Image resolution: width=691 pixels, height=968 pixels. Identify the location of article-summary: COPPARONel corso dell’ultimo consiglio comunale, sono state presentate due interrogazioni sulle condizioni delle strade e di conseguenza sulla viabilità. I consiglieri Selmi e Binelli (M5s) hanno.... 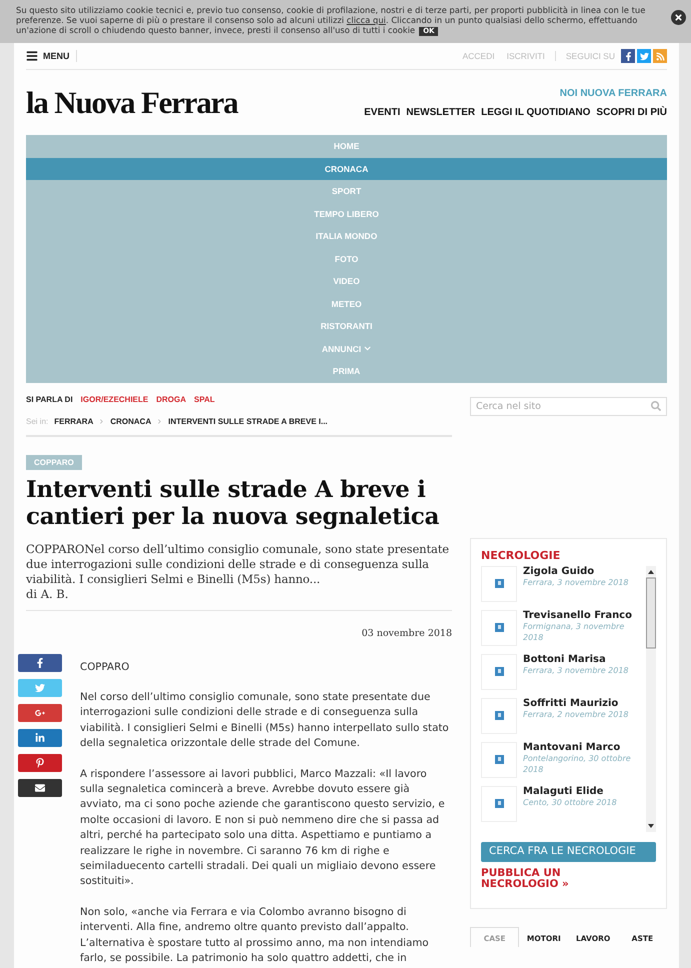
(238, 564).